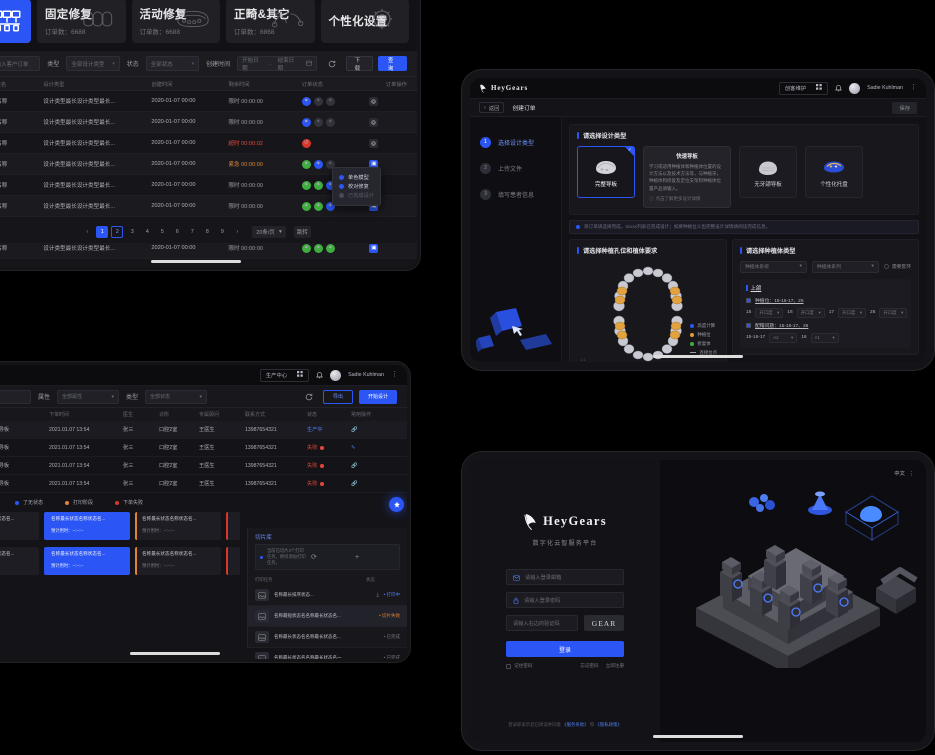 The height and width of the screenshot is (755, 935). Describe the element at coordinates (87, 232) in the screenshot. I see `page-prev: ‹` at that location.